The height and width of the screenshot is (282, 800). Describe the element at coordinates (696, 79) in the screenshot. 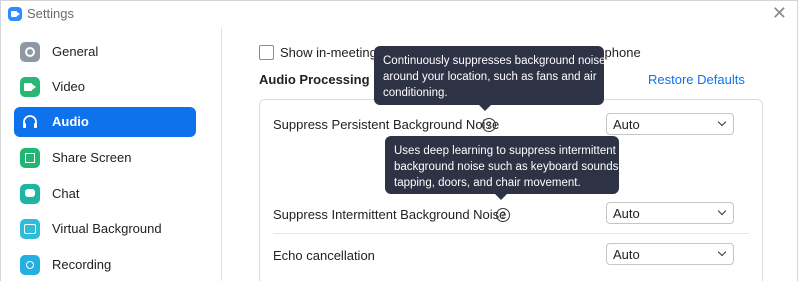

I see `restore-defaults-link: Restore Defaults` at that location.